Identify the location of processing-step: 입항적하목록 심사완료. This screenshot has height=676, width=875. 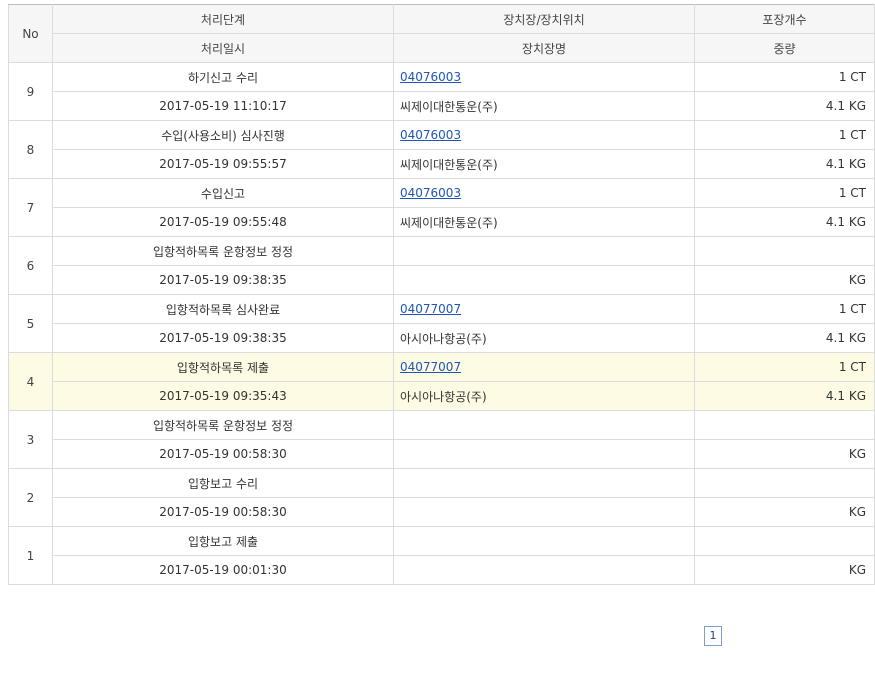
(223, 309).